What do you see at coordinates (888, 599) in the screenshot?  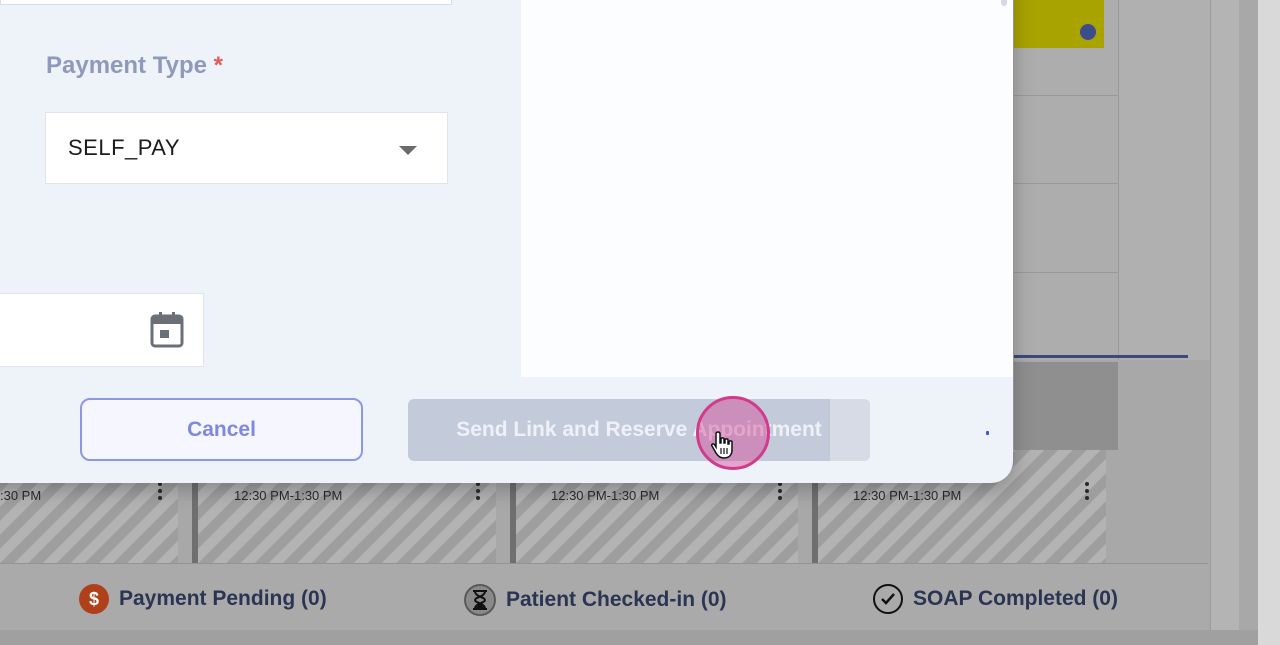 I see `check-circle-icon` at bounding box center [888, 599].